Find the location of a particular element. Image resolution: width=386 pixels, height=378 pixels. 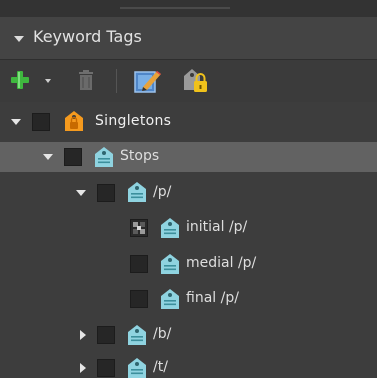

panel-top-strip is located at coordinates (188, 8).